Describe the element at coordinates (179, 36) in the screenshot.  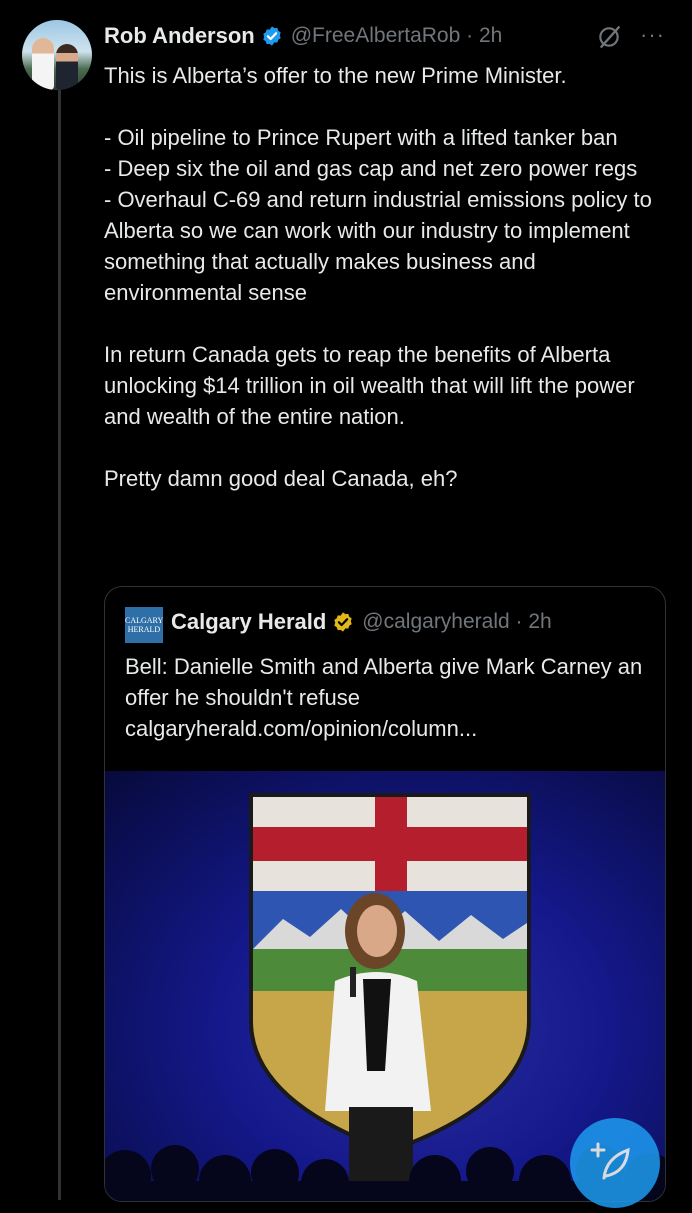
I see `author-name: Rob Anderson` at that location.